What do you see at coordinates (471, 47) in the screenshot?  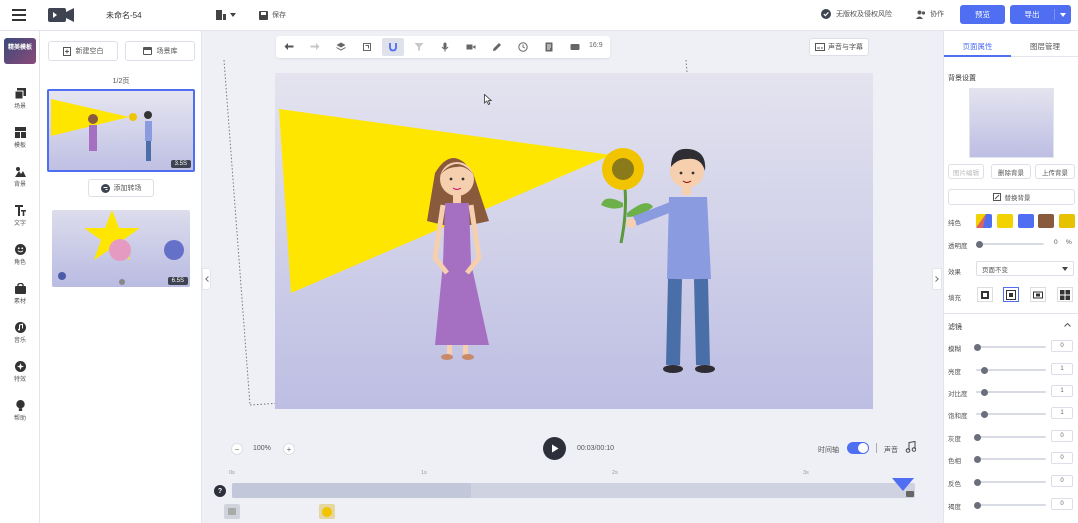 I see `record-video-button` at bounding box center [471, 47].